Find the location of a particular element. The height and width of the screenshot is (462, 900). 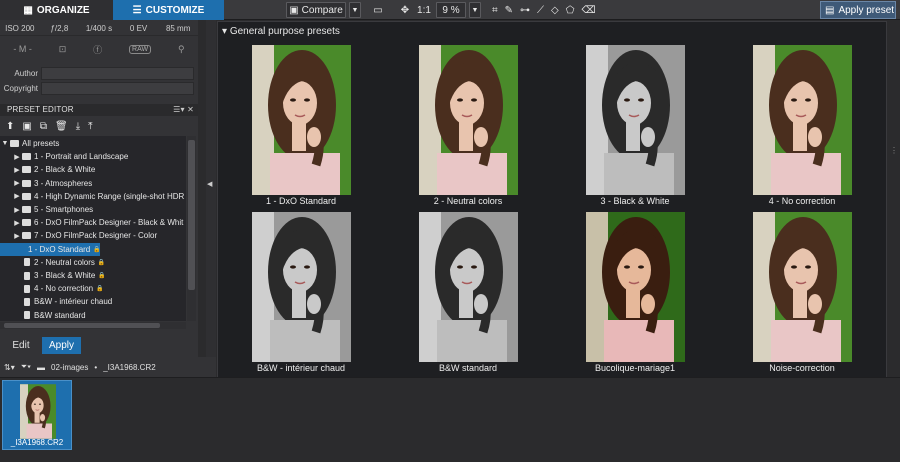

apply-button: Apply is located at coordinates (61, 345).